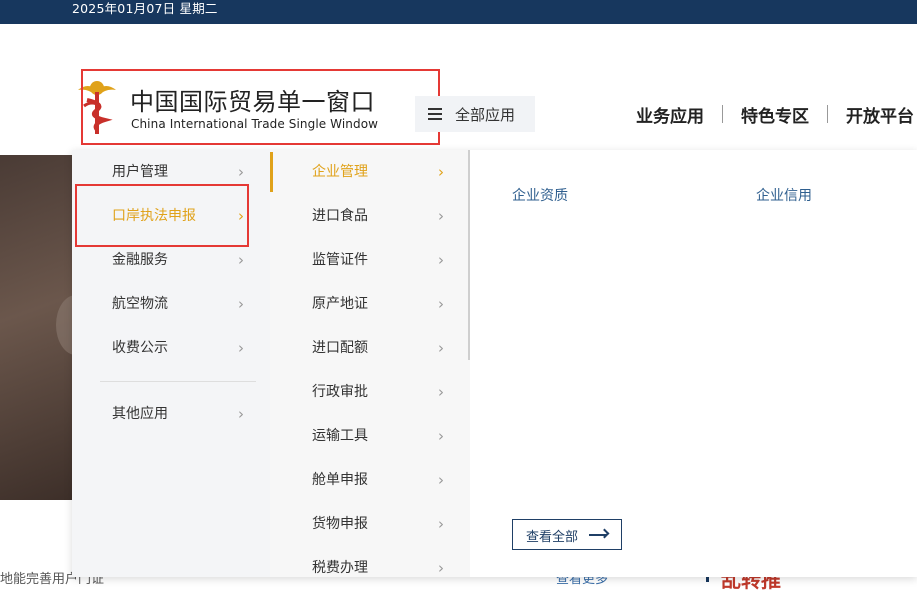 This screenshot has width=917, height=593. What do you see at coordinates (784, 195) in the screenshot?
I see `link-enterprise-credit: 企业信用` at bounding box center [784, 195].